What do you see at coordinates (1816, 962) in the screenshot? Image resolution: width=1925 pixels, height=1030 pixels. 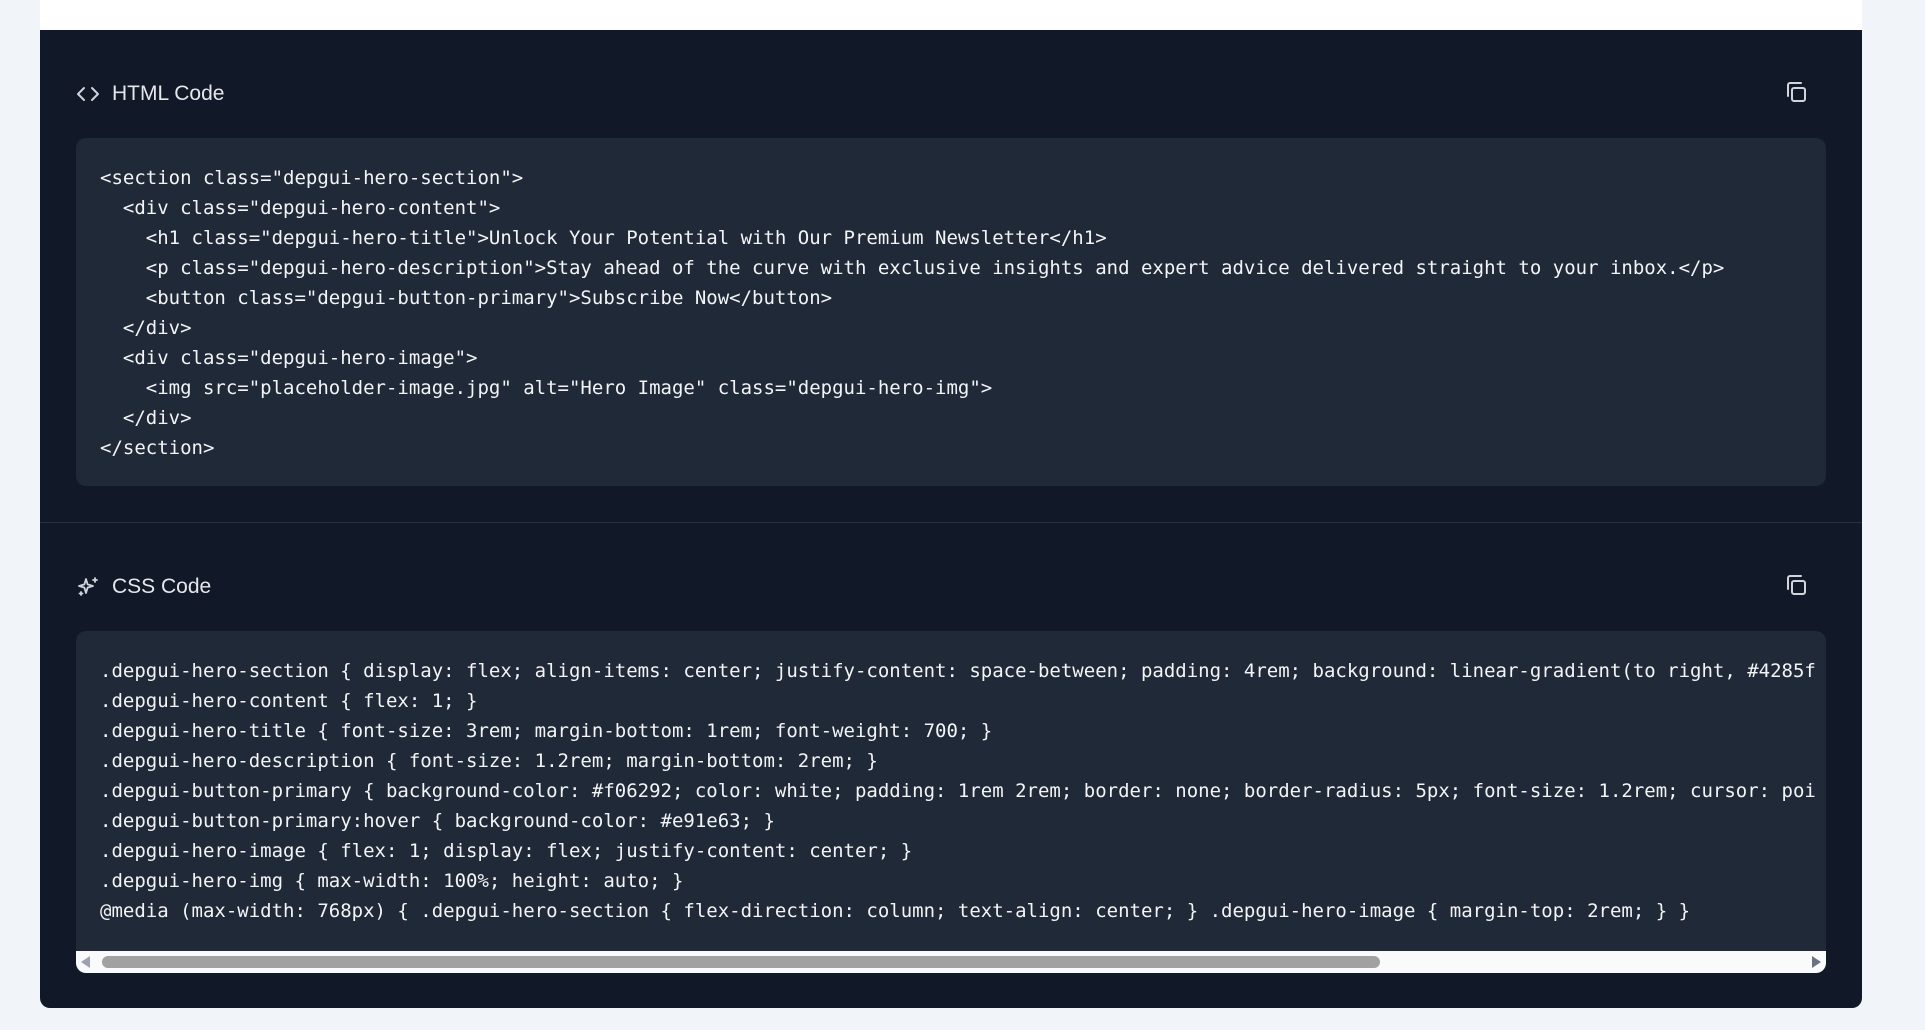 I see `scroll-right-arrow-icon` at bounding box center [1816, 962].